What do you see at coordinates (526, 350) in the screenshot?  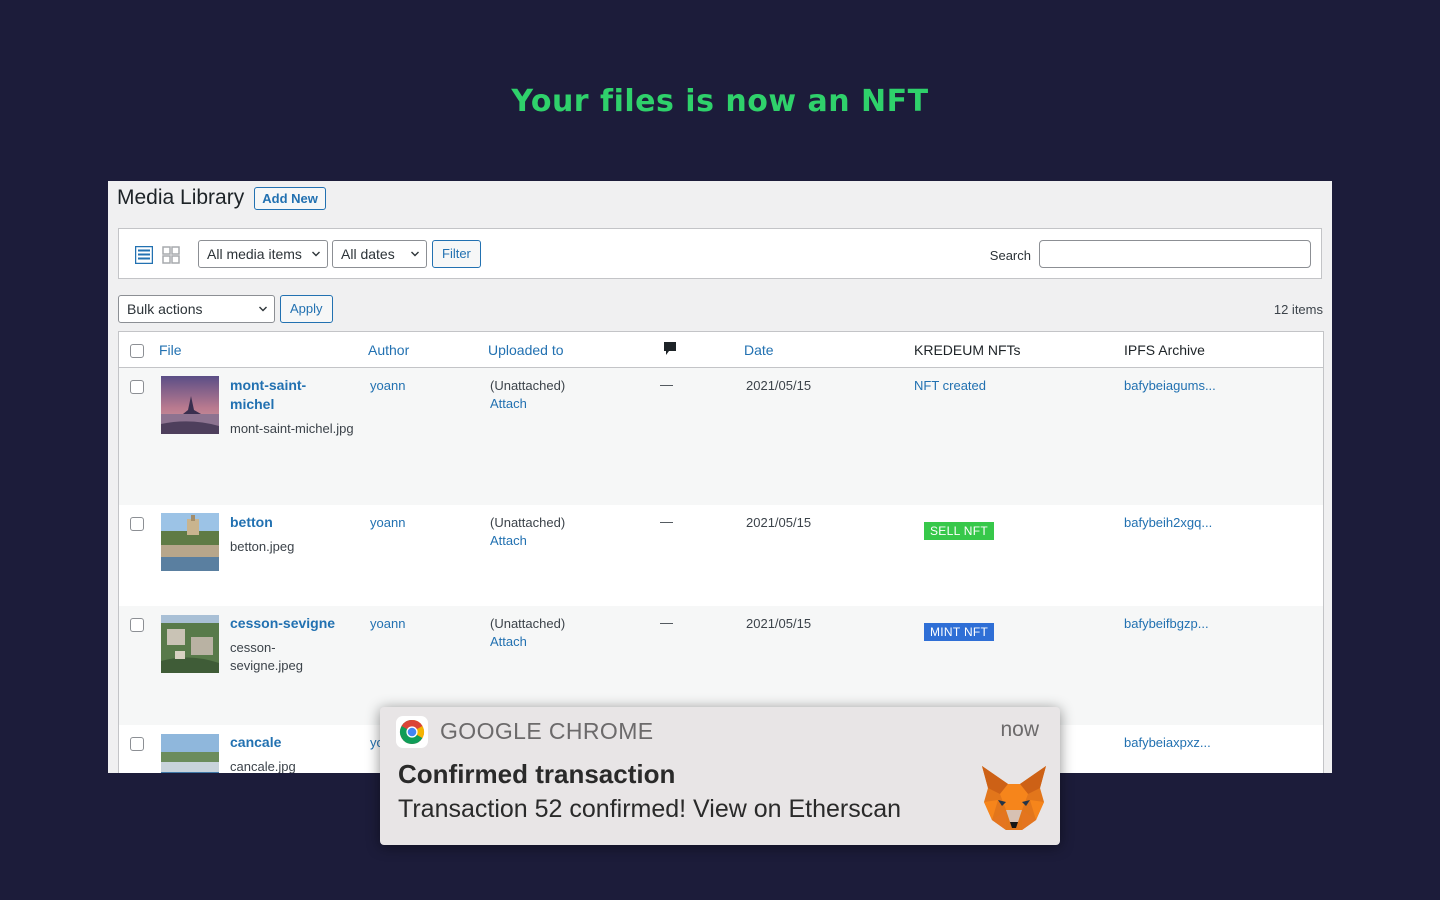 I see `column-uploaded-to: Uploaded to` at bounding box center [526, 350].